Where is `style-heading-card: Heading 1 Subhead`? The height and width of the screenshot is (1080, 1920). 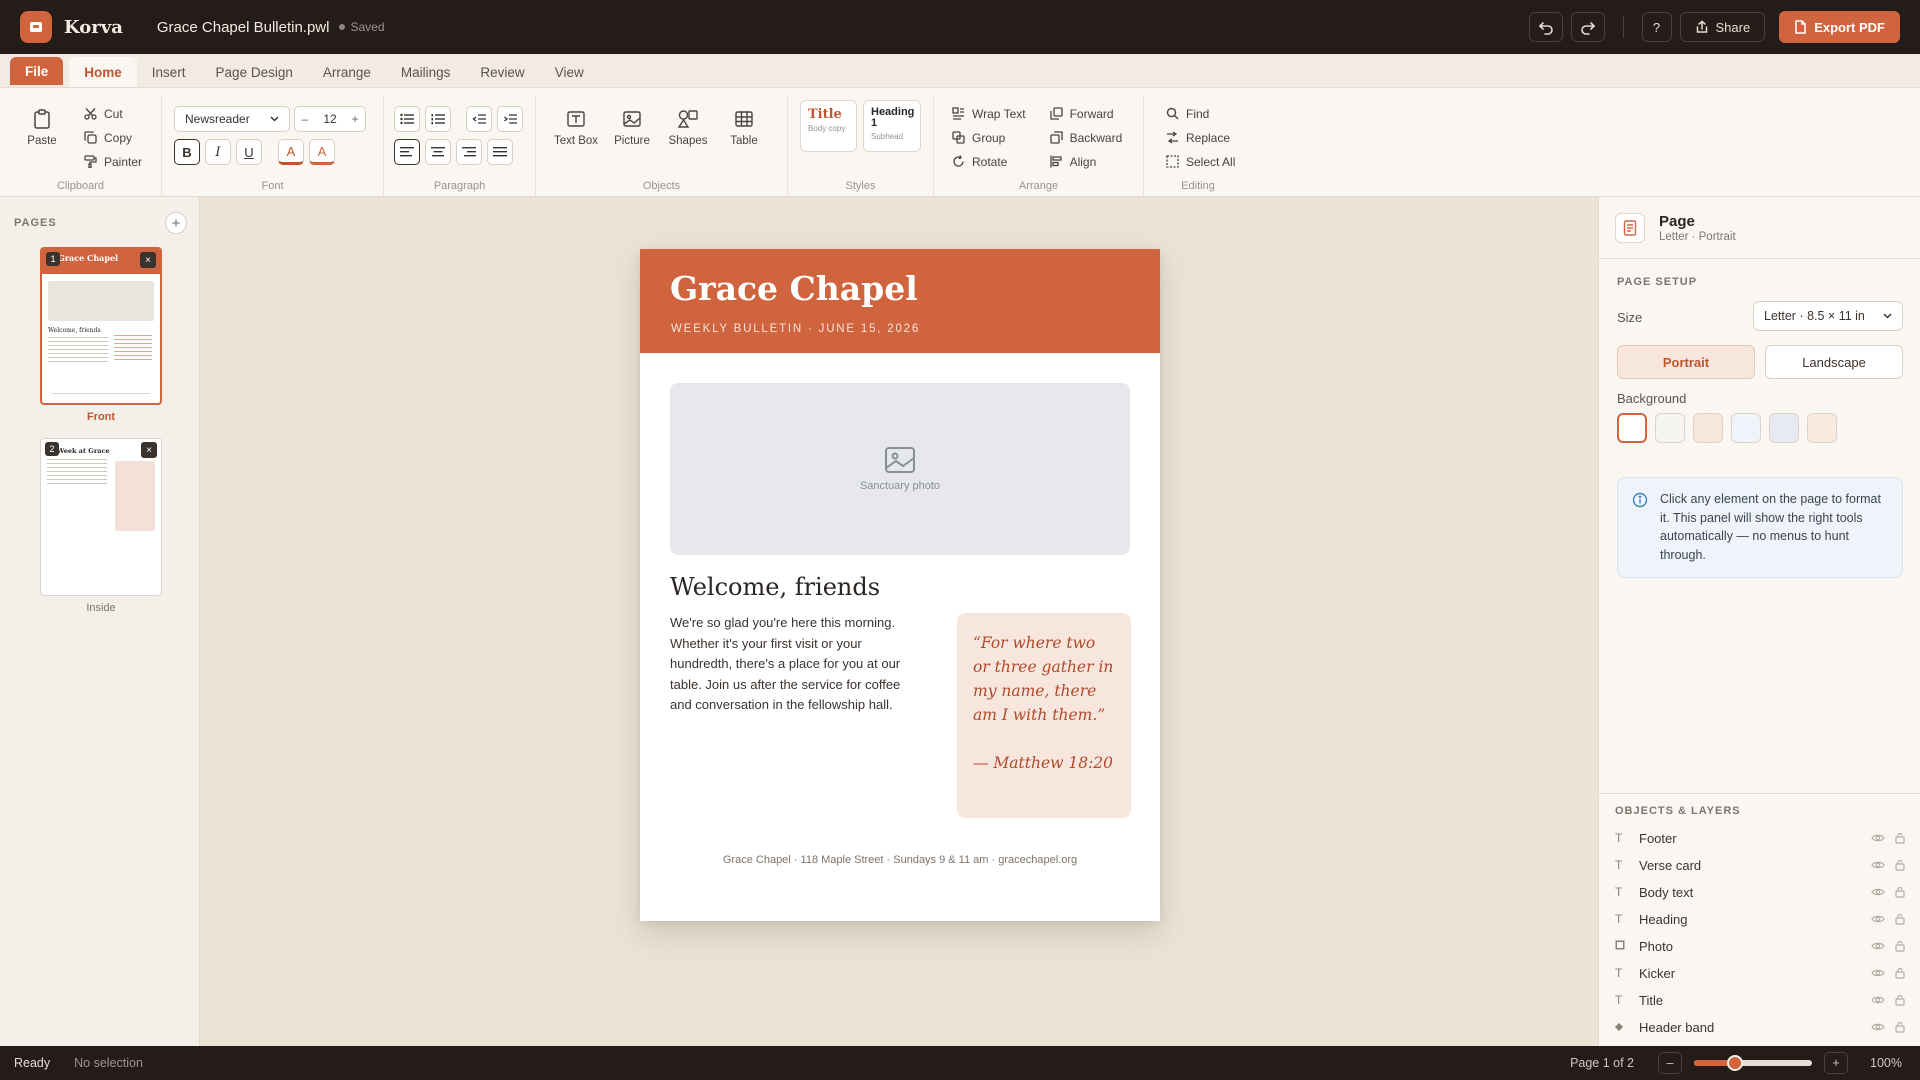 style-heading-card: Heading 1 Subhead is located at coordinates (892, 126).